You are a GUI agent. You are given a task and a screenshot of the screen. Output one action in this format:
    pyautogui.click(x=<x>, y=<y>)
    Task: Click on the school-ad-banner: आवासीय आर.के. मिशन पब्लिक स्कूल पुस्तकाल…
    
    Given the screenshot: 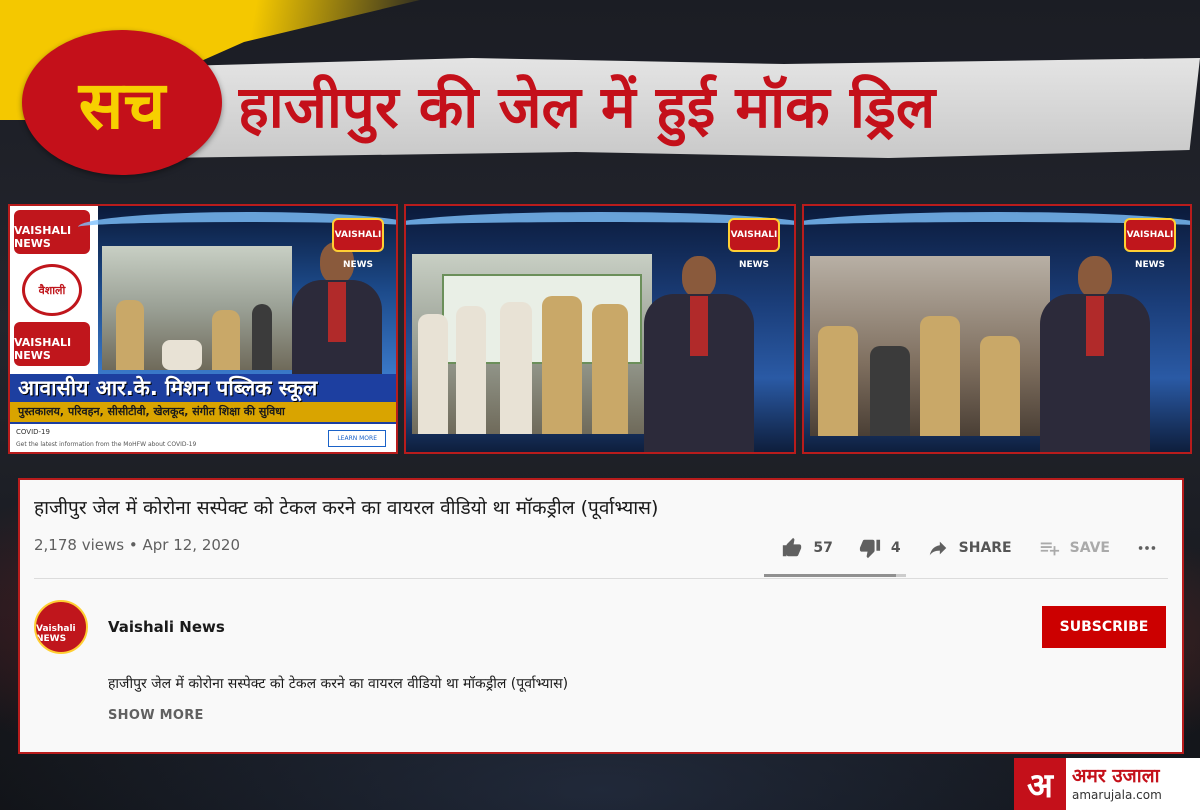 What is the action you would take?
    pyautogui.click(x=203, y=399)
    